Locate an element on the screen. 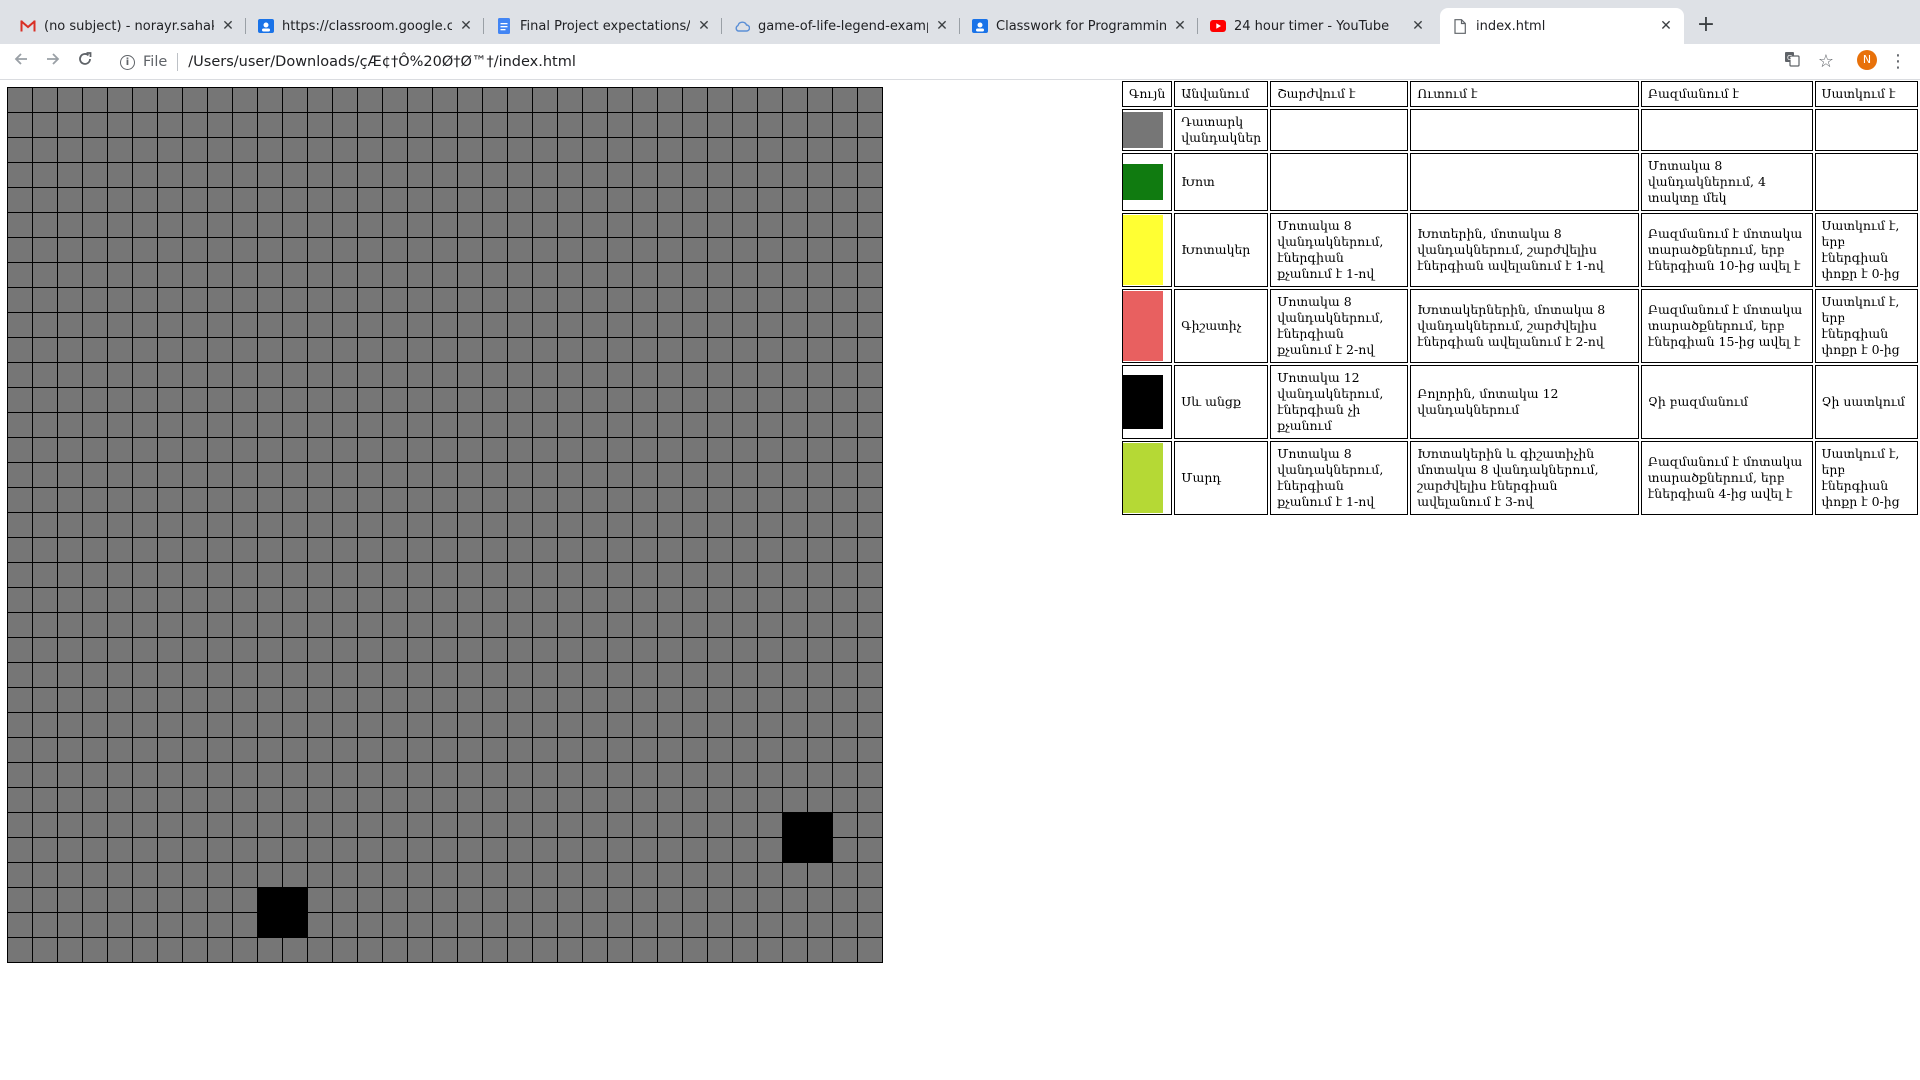 This screenshot has height=1080, width=1920. legend-row: Խոտ Մոտակա 8 վանդակներում, 4 տակտը մեկ is located at coordinates (1520, 182).